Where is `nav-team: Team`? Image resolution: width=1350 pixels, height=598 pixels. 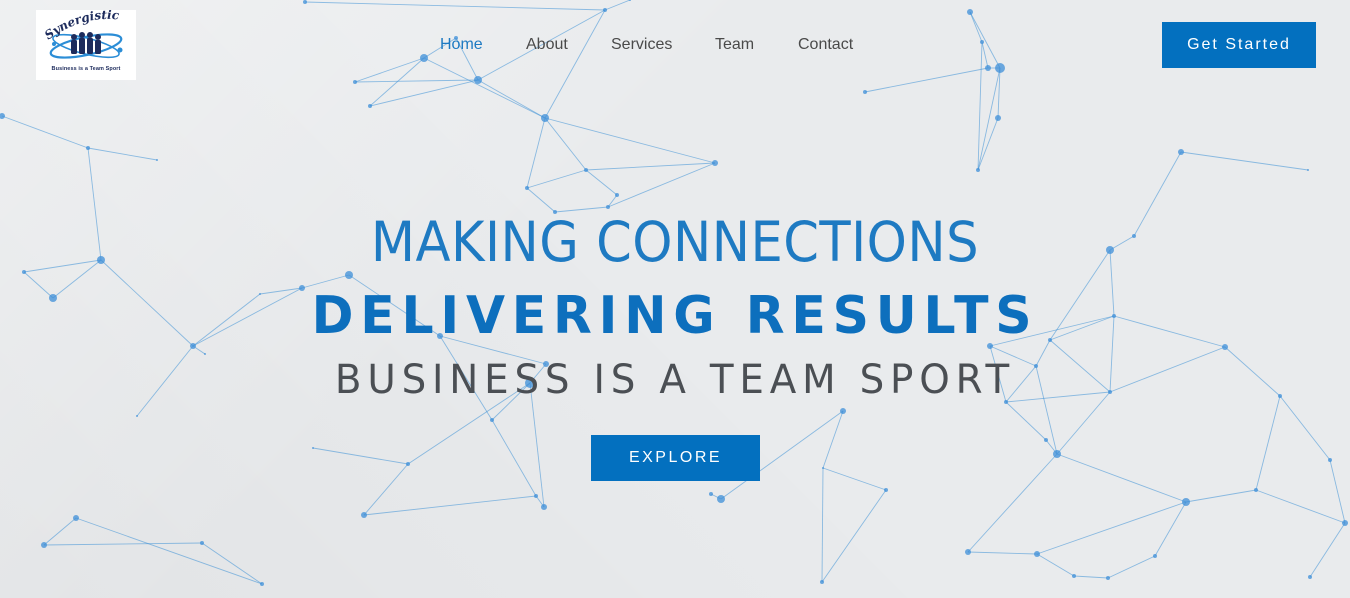 nav-team: Team is located at coordinates (734, 45).